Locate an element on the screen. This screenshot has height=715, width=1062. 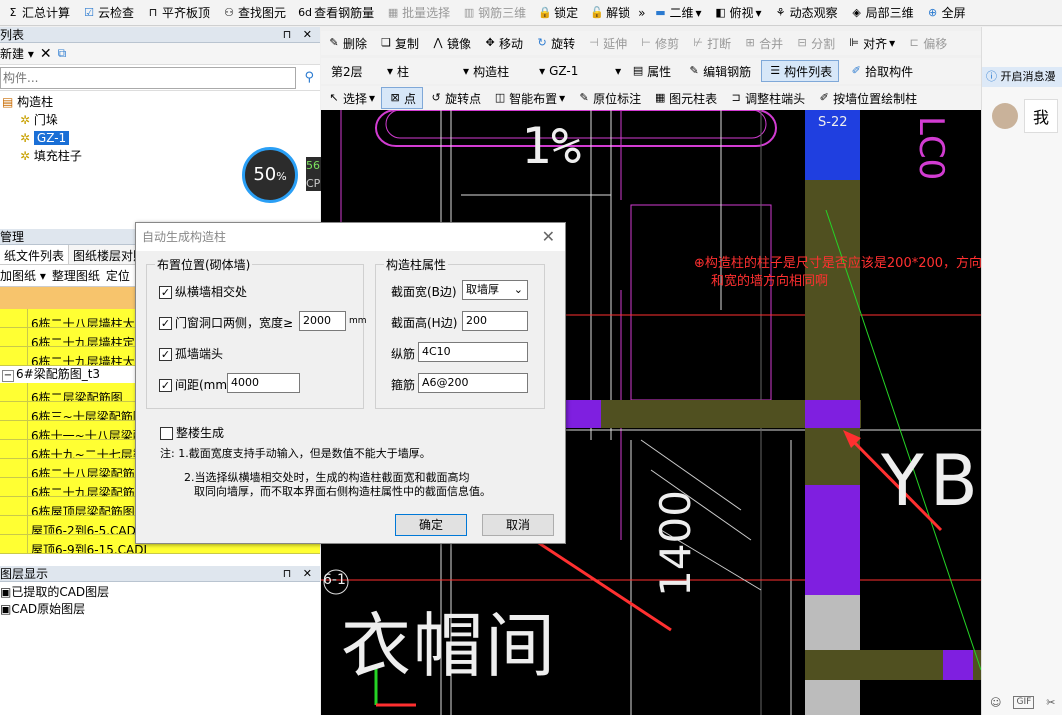
rotate-point-button: ↺ 旋转点 is located at coordinates (455, 98).